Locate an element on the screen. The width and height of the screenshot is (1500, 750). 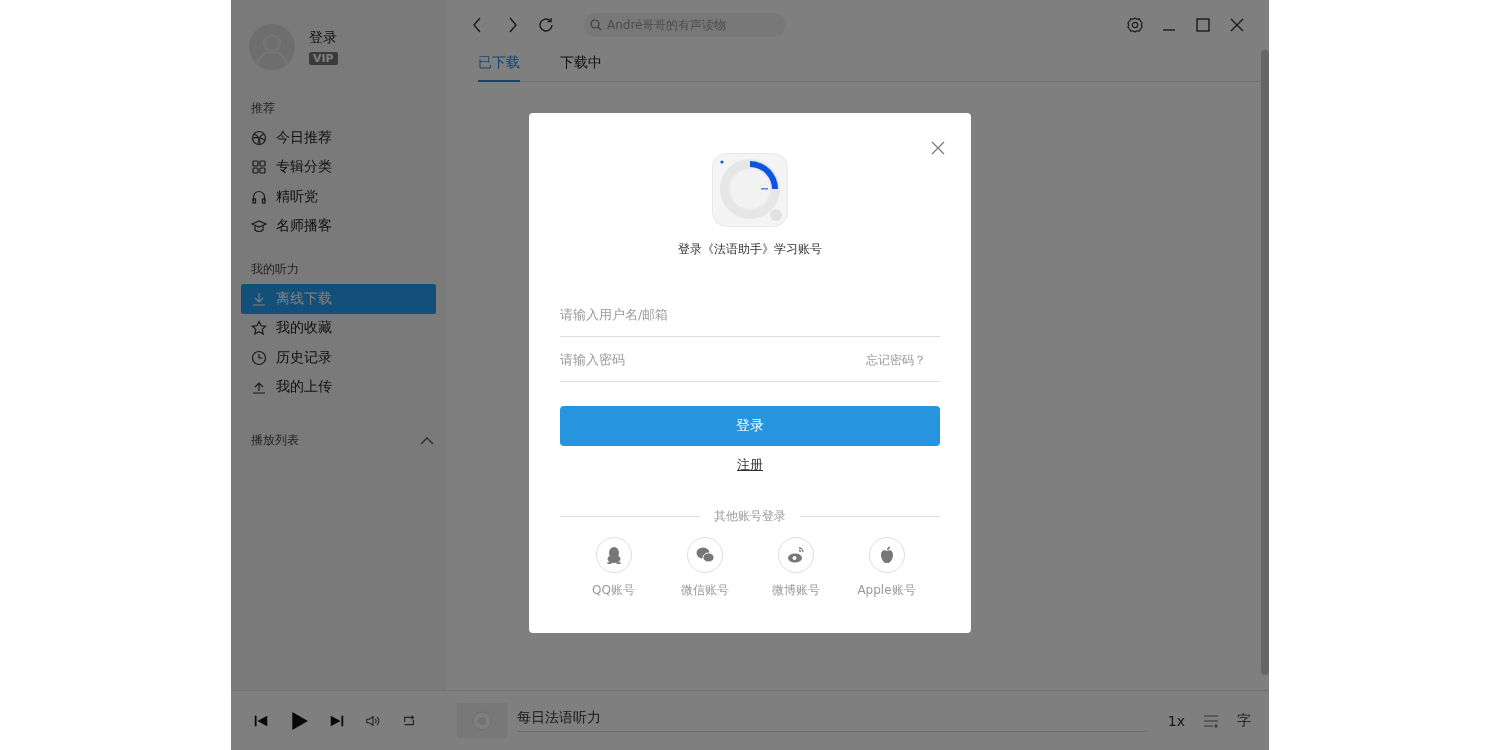
star-icon is located at coordinates (259, 328).